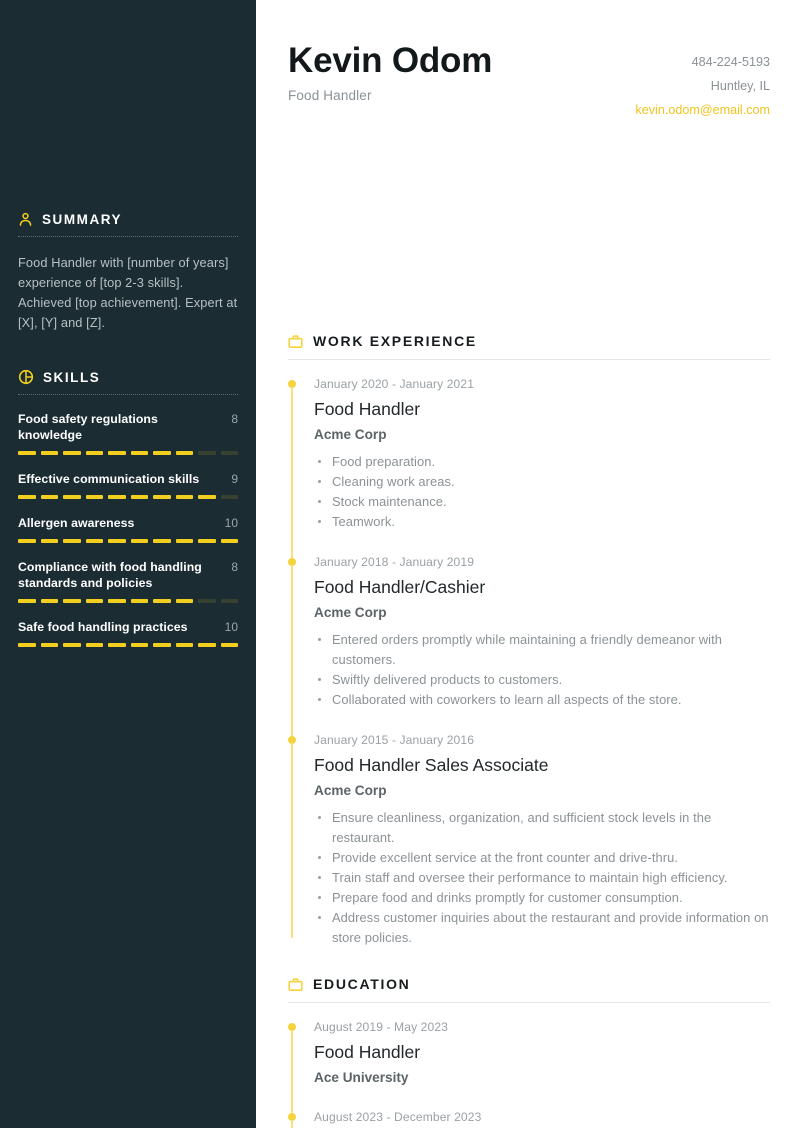 Image resolution: width=800 pixels, height=1128 pixels. I want to click on entry-bullet: Stock maintenance., so click(542, 502).